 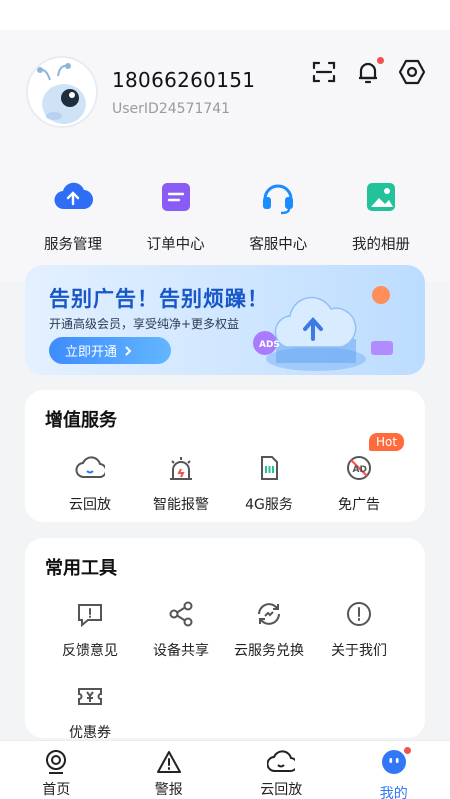 I want to click on tool-feedback: 反馈意见, so click(x=90, y=629).